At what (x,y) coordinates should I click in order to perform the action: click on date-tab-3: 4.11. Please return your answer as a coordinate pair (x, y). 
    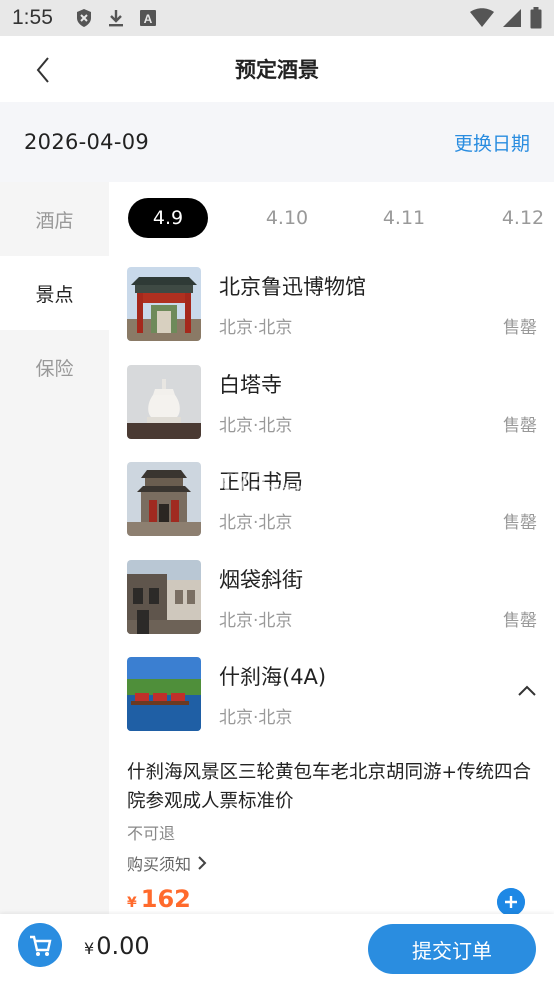
    Looking at the image, I should click on (404, 218).